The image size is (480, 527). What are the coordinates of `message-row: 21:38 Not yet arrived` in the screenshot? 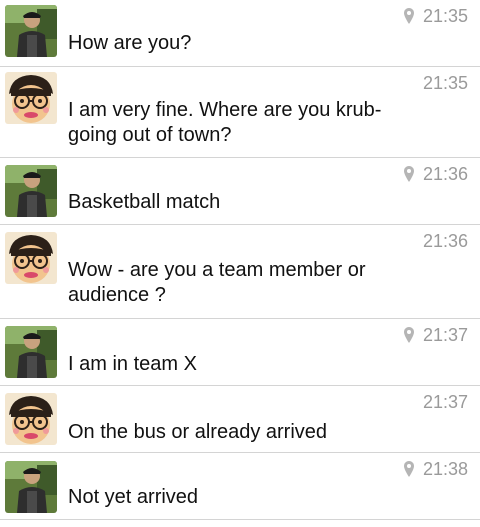 It's located at (240, 486).